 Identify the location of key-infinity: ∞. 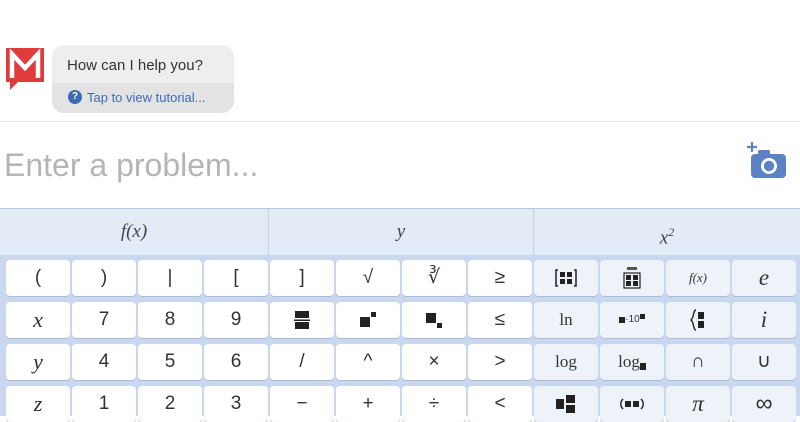
(764, 404).